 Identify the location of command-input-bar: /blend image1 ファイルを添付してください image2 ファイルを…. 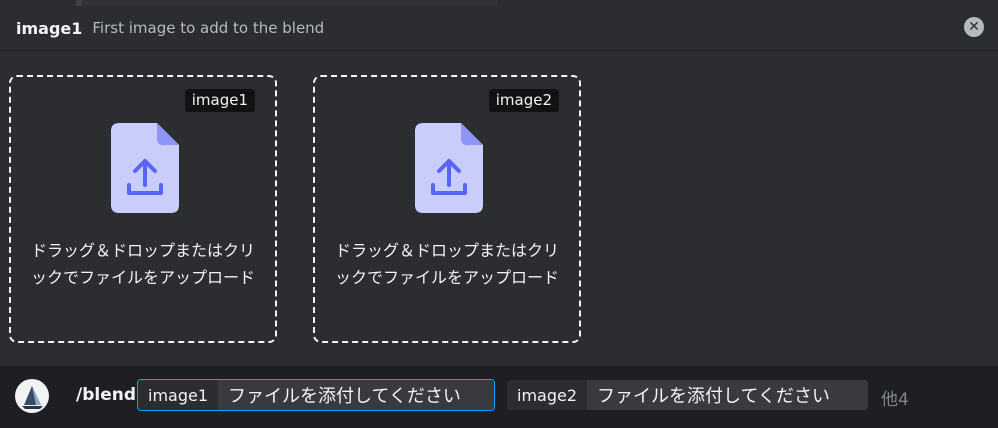
(499, 397).